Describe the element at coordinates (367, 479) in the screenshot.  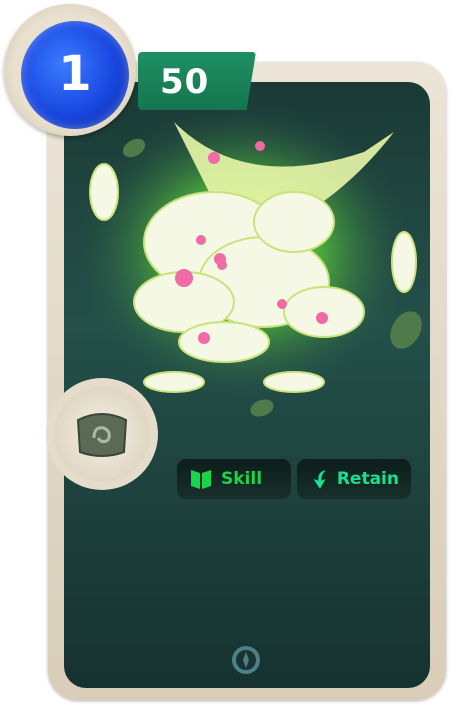
I see `tag-label: Retain` at that location.